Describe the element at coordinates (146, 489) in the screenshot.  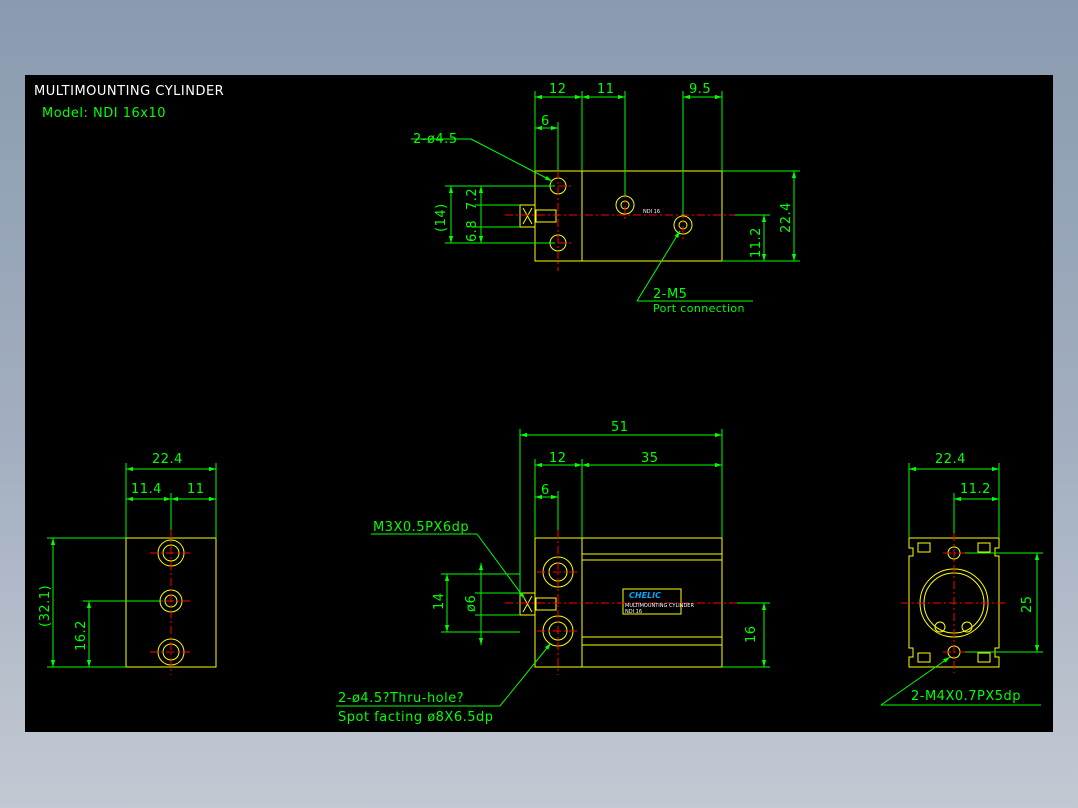
I see `left-dim-11-4: 11.4` at that location.